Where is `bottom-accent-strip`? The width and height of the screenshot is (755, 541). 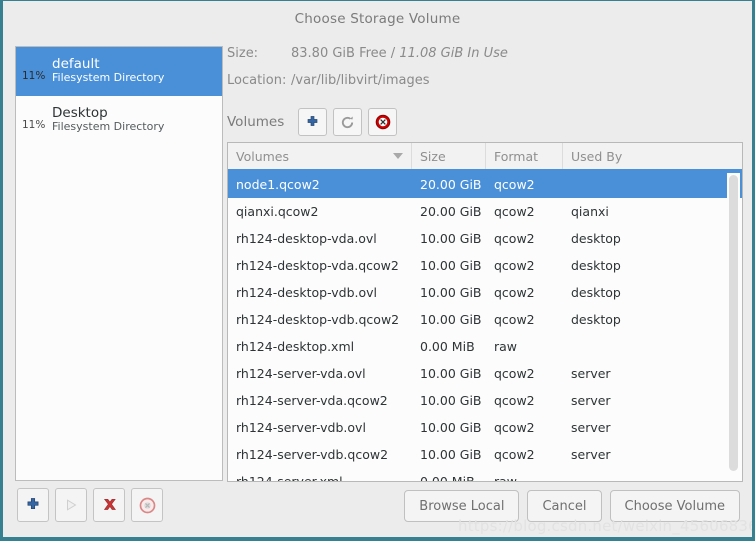 bottom-accent-strip is located at coordinates (462, 535).